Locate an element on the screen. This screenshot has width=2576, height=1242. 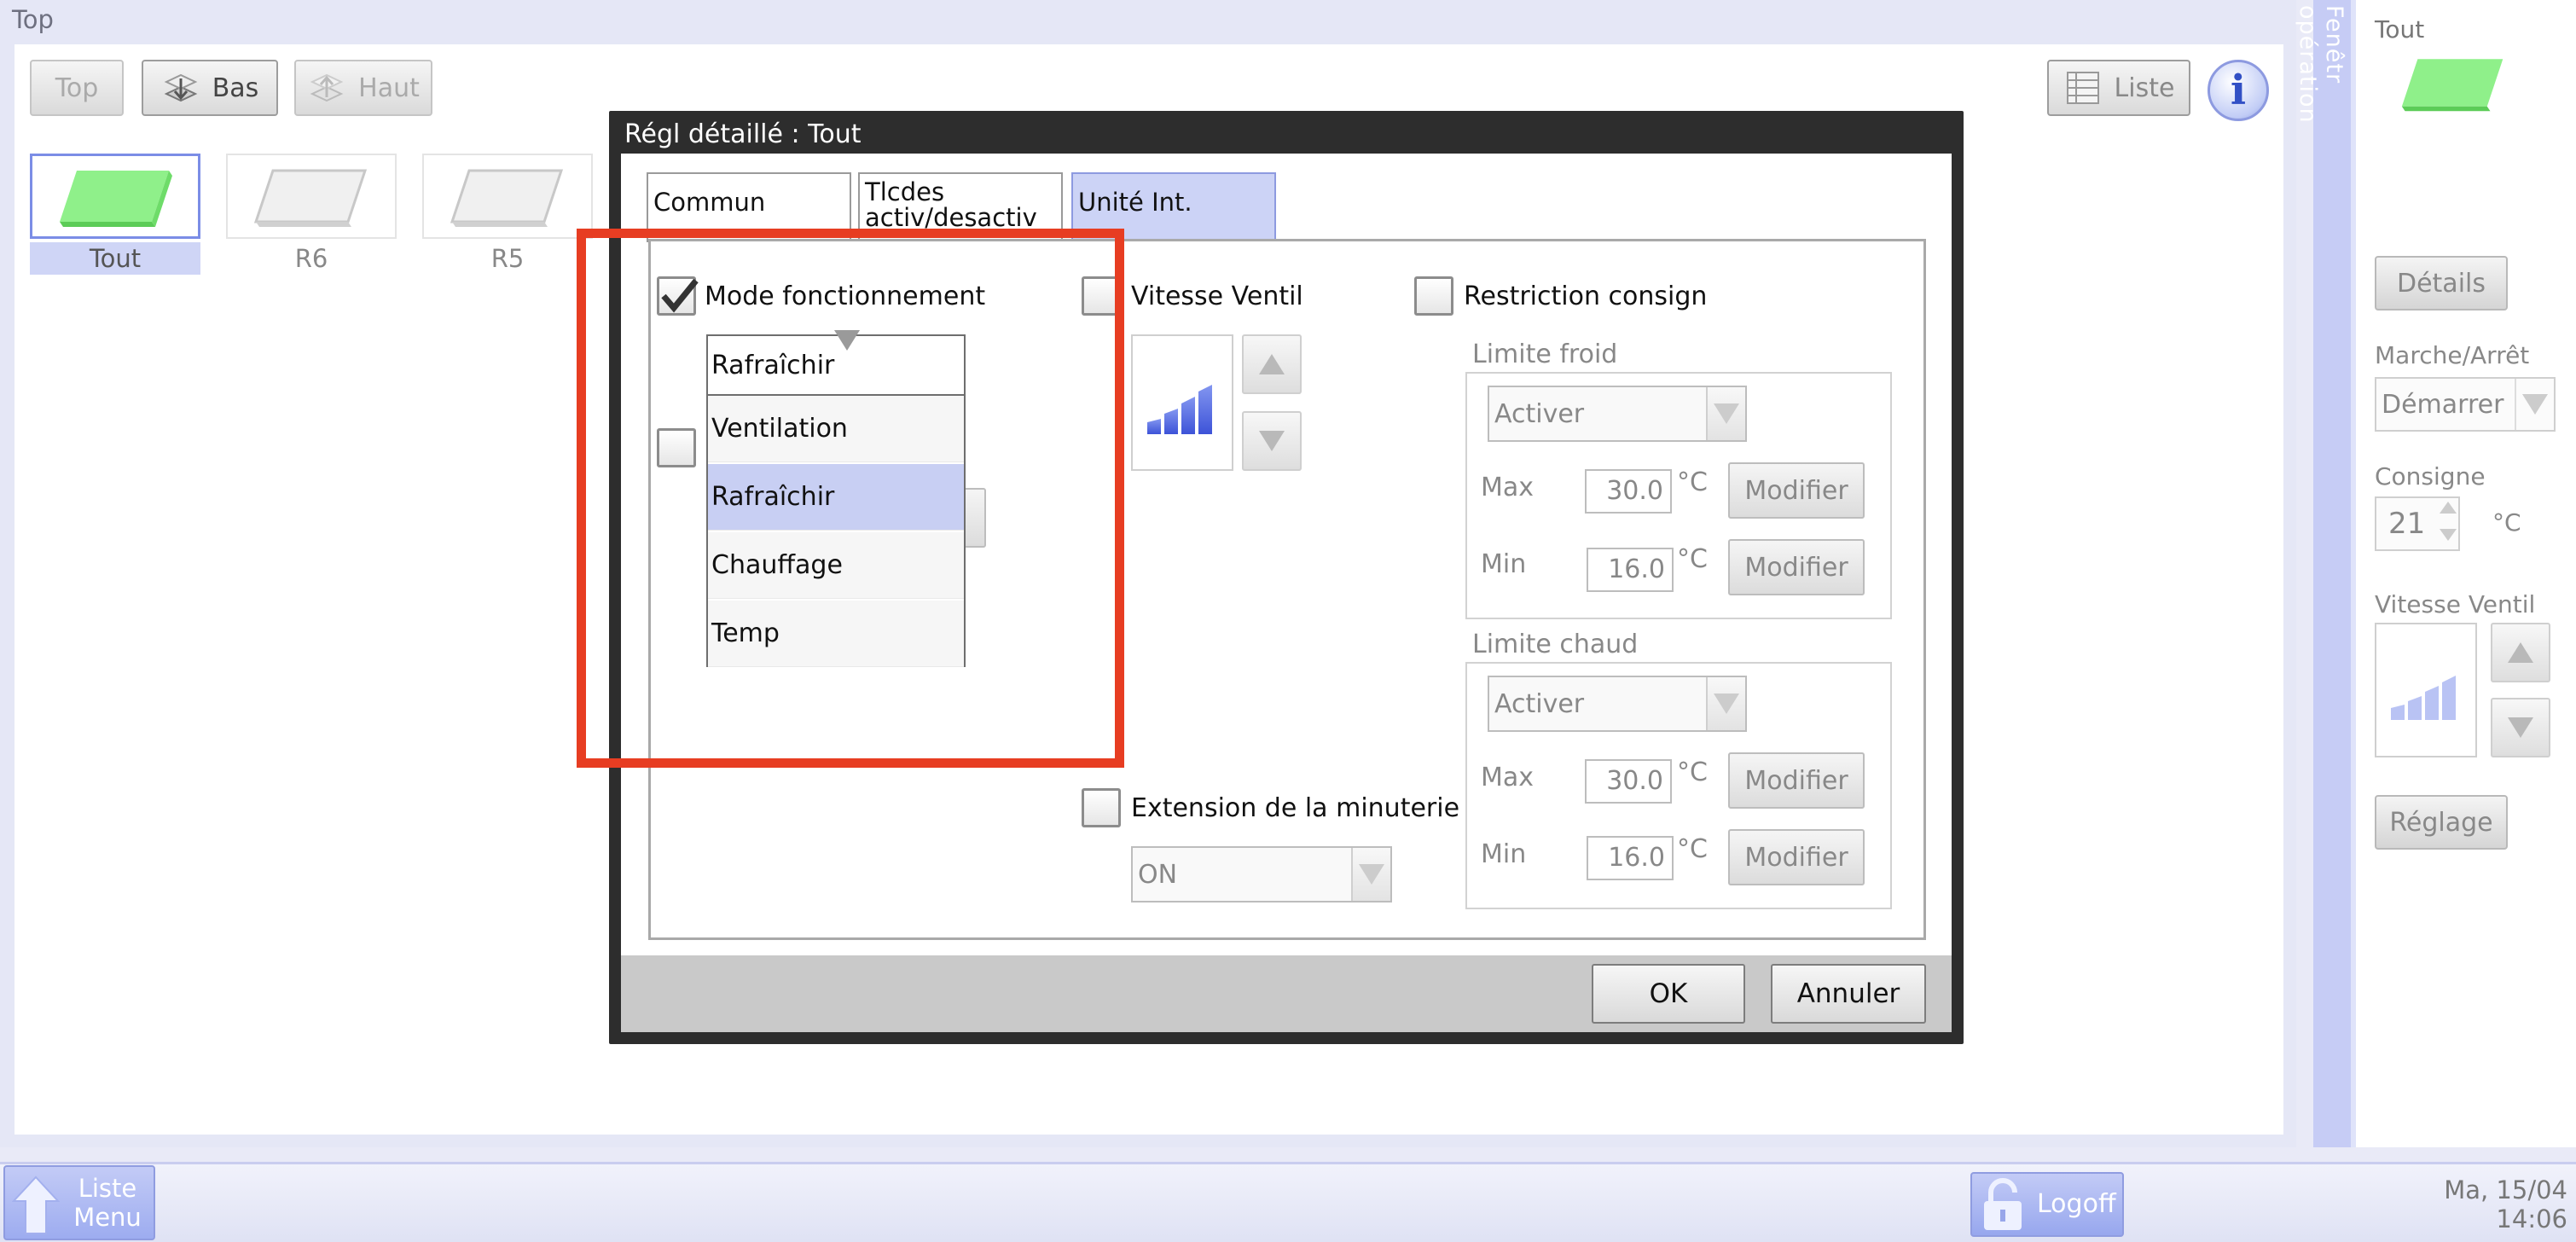
cancel-button: Annuler is located at coordinates (1848, 994).